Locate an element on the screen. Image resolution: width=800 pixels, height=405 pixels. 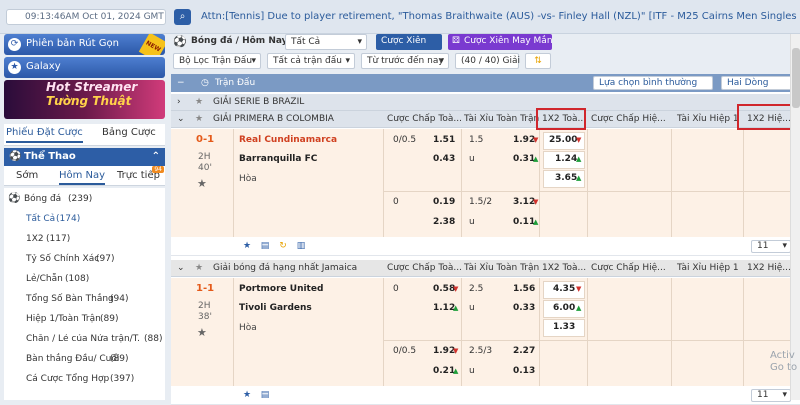
league-filter-select: Bộ Lọc Trận Đấu ▾ is located at coordinates (217, 61).